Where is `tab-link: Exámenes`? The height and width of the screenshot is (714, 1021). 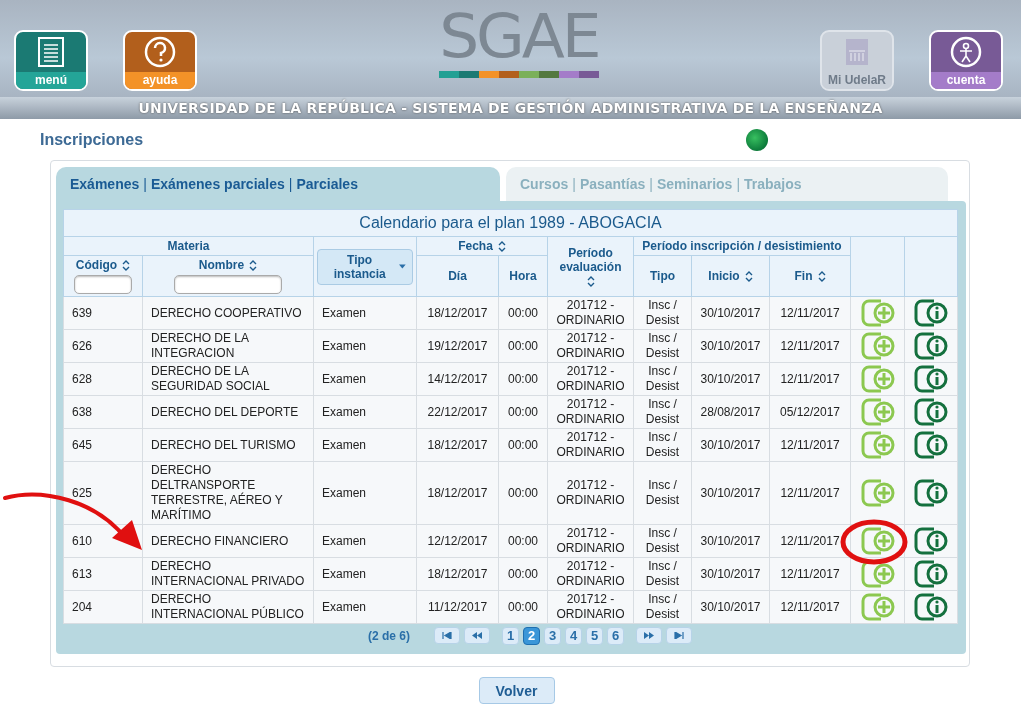
tab-link: Exámenes is located at coordinates (105, 184).